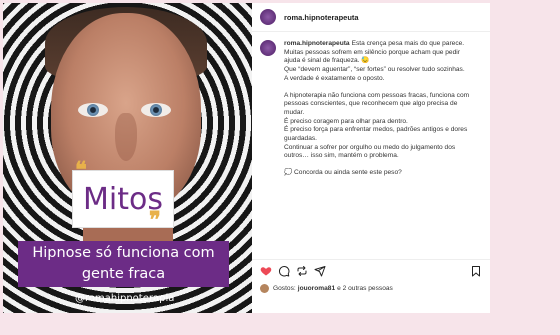  Describe the element at coordinates (266, 271) in the screenshot. I see `heart-icon` at that location.